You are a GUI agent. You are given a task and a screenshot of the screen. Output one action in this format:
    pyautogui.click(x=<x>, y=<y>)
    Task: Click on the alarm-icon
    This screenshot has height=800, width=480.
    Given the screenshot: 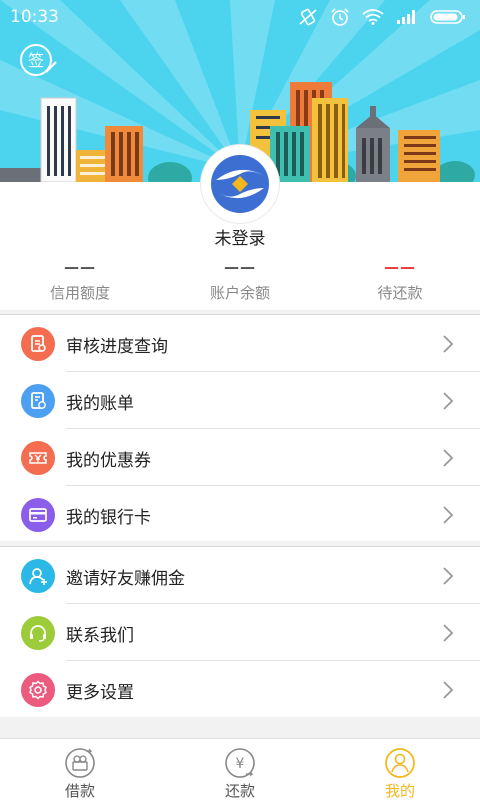 What is the action you would take?
    pyautogui.click(x=340, y=17)
    